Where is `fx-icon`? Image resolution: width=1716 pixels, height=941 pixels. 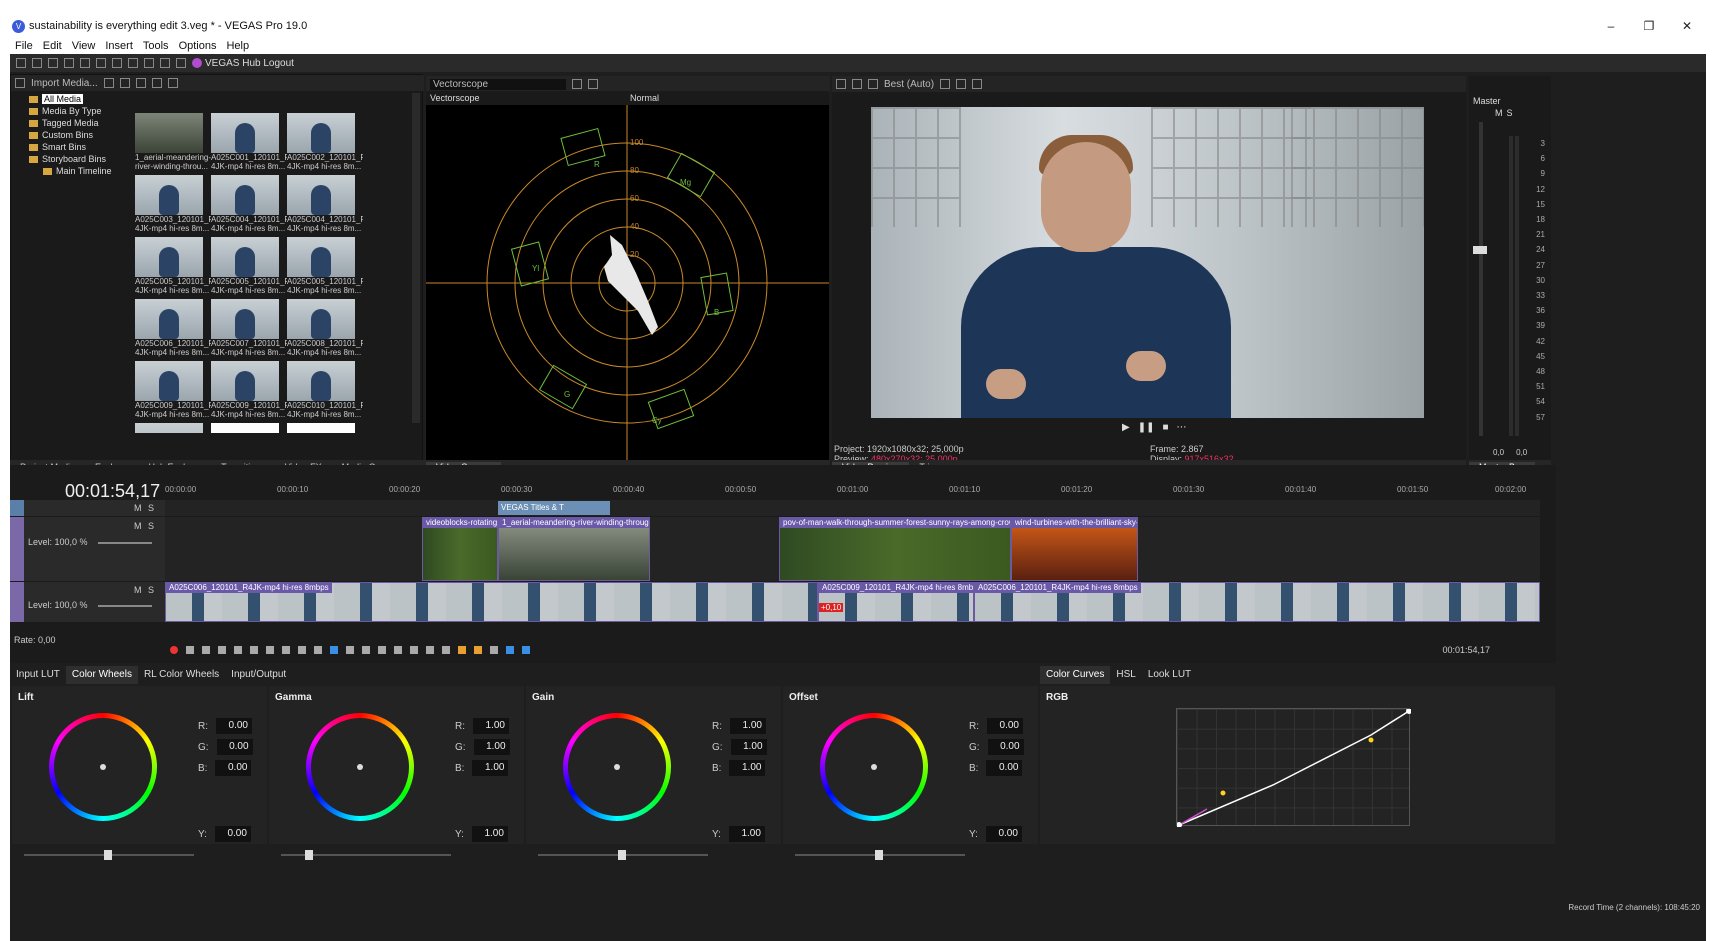
fx-icon is located at coordinates (873, 84).